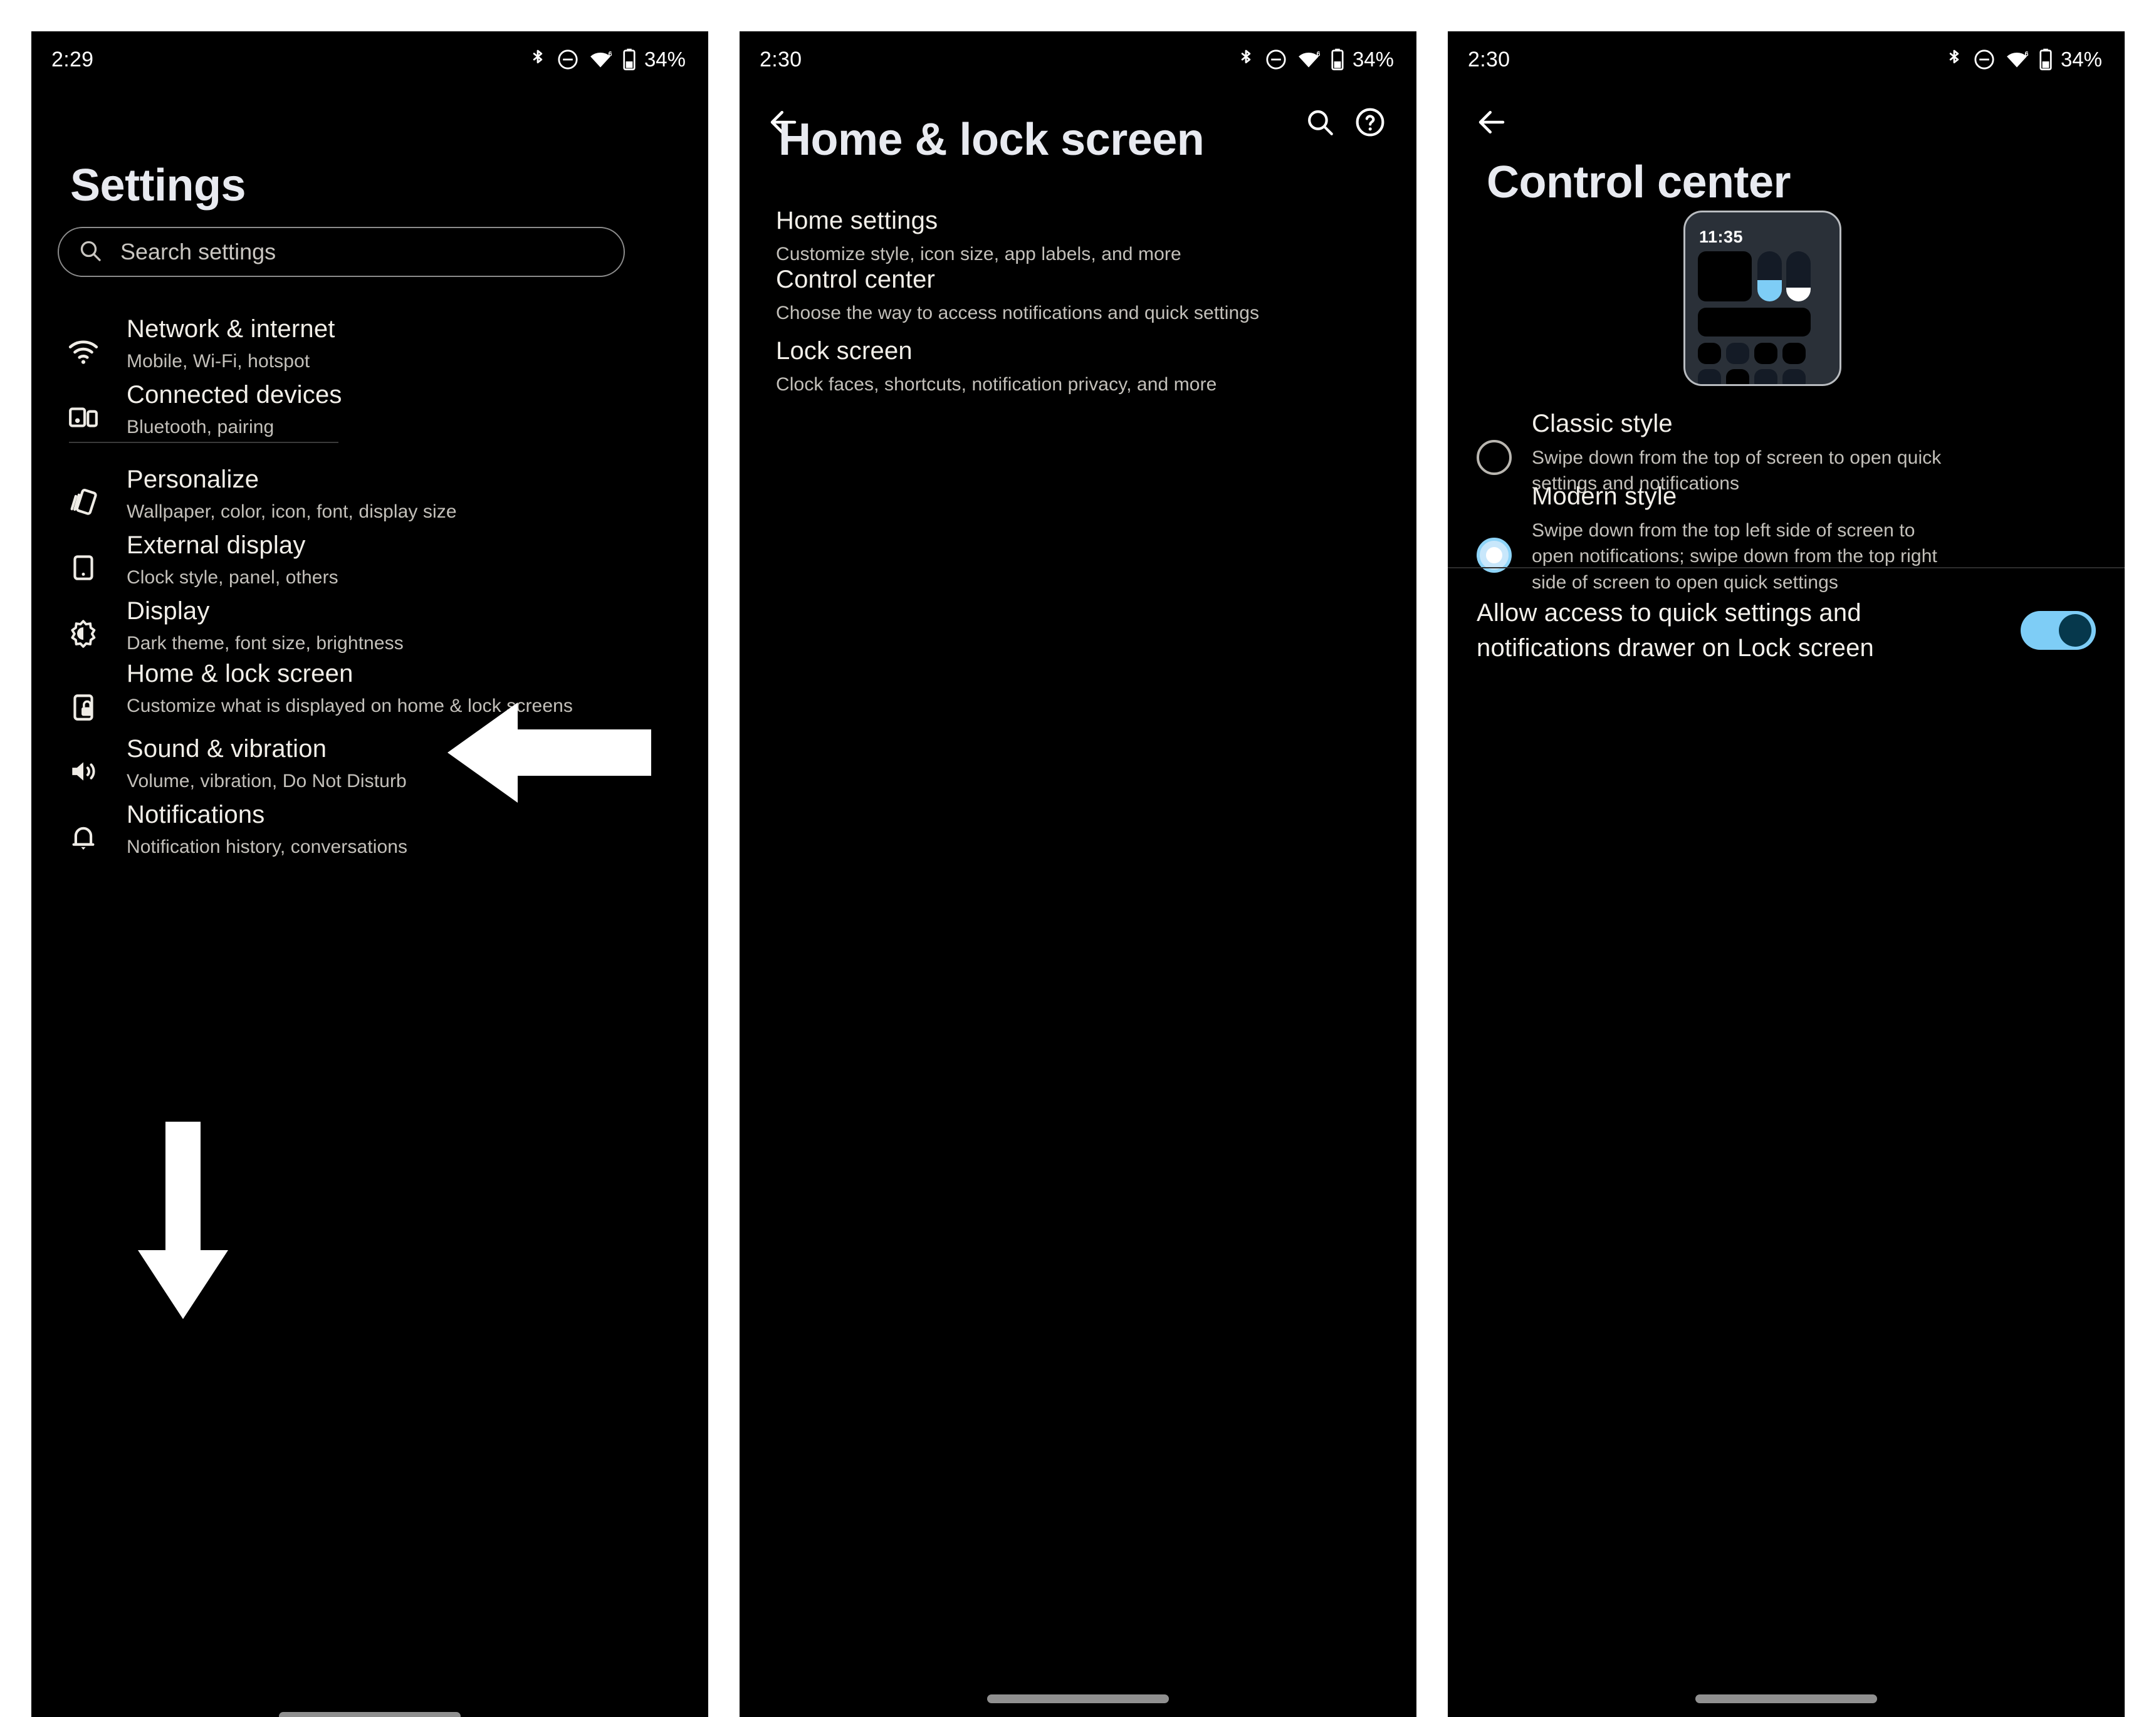  I want to click on lock-screen-icon, so click(90, 691).